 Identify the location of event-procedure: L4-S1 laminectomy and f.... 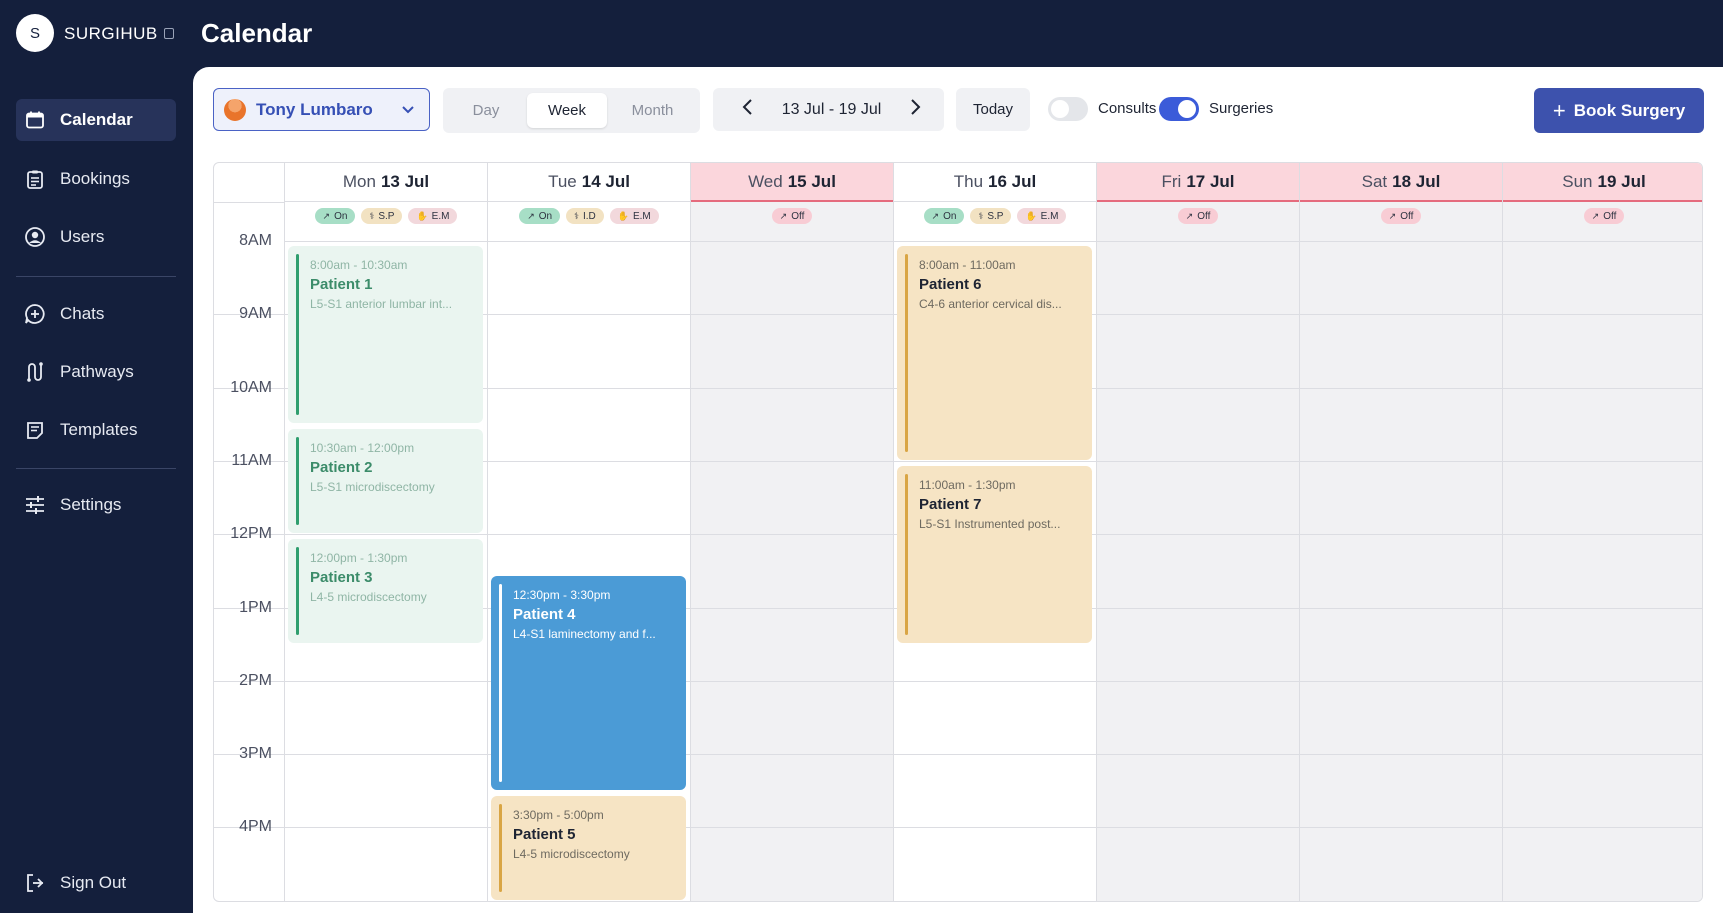
(584, 633).